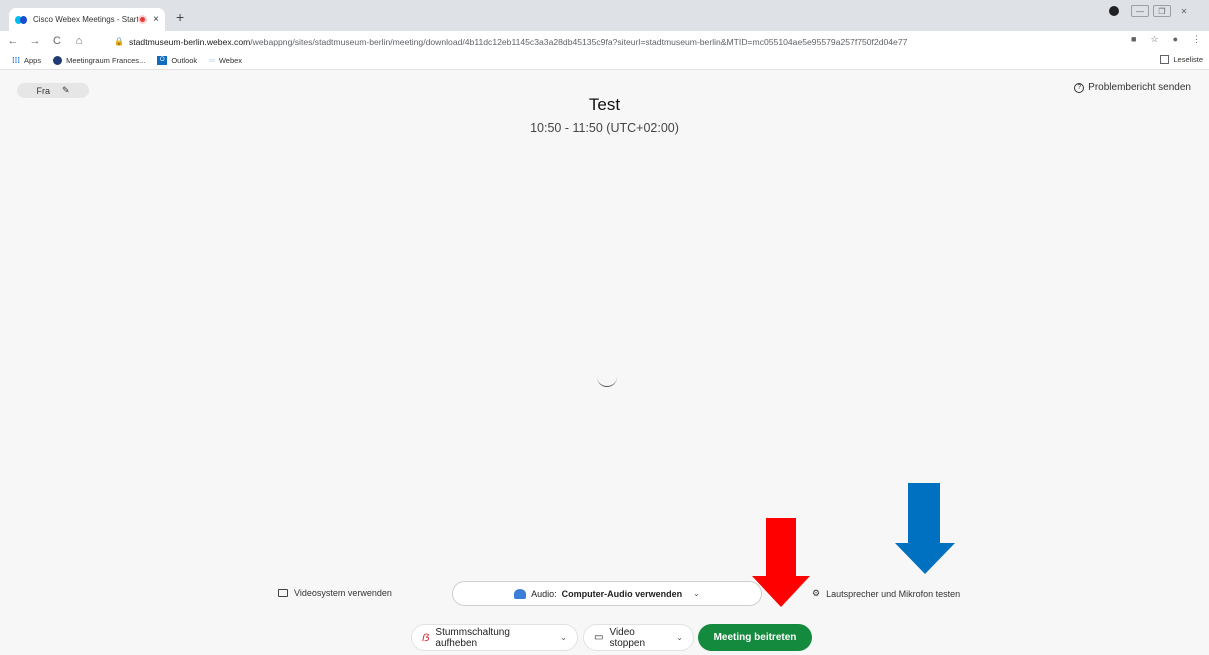 The image size is (1209, 655). Describe the element at coordinates (1140, 11) in the screenshot. I see `minimize-button: —` at that location.